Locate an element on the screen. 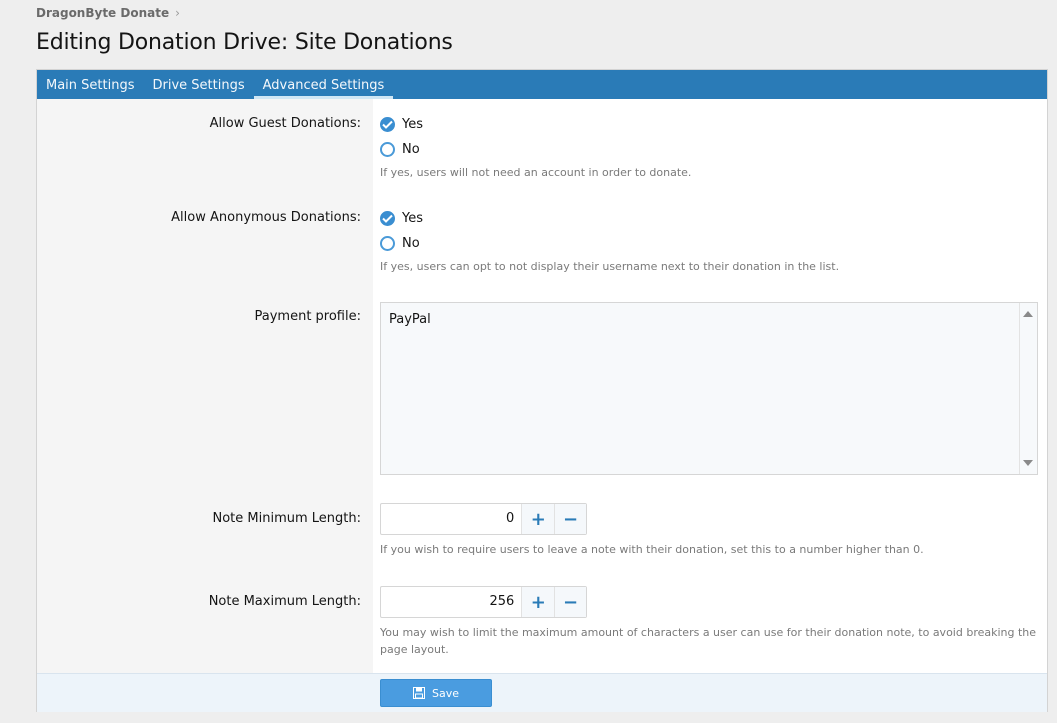  tab-drive-settings: Drive Settings is located at coordinates (199, 84).